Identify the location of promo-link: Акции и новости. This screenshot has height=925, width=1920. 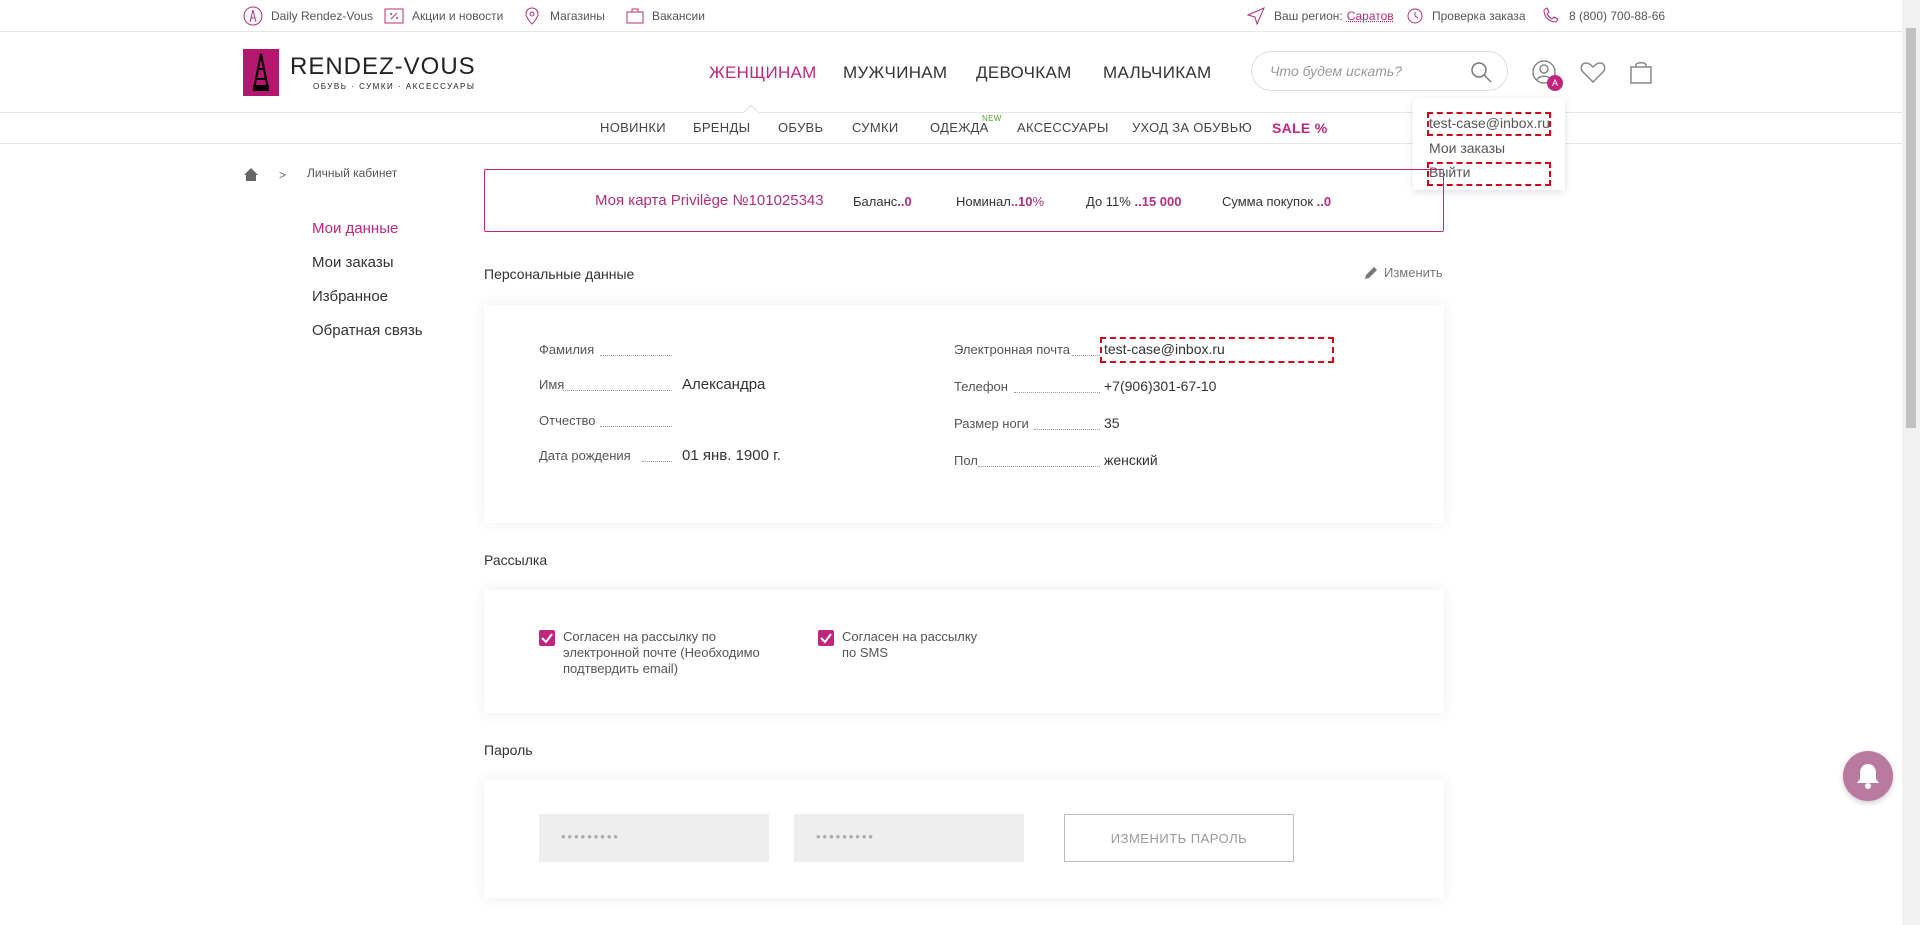
(443, 16).